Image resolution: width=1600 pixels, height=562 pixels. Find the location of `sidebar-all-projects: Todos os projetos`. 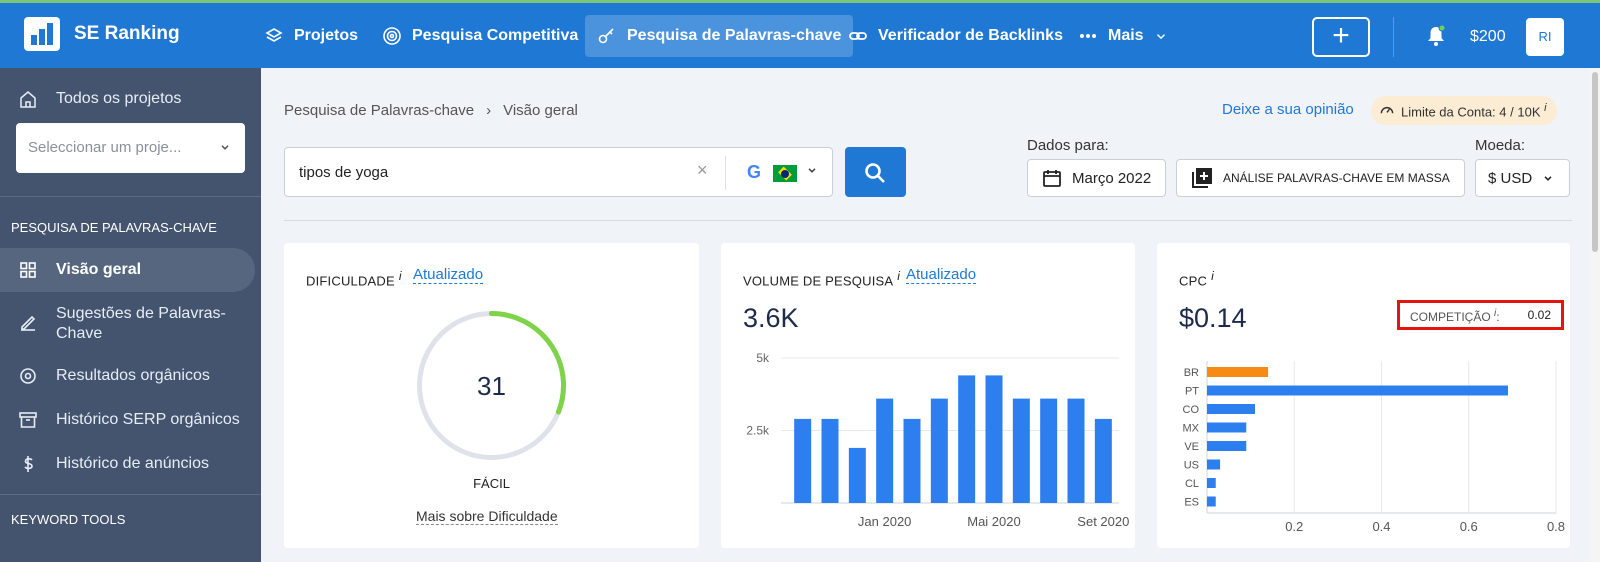

sidebar-all-projects: Todos os projetos is located at coordinates (127, 99).